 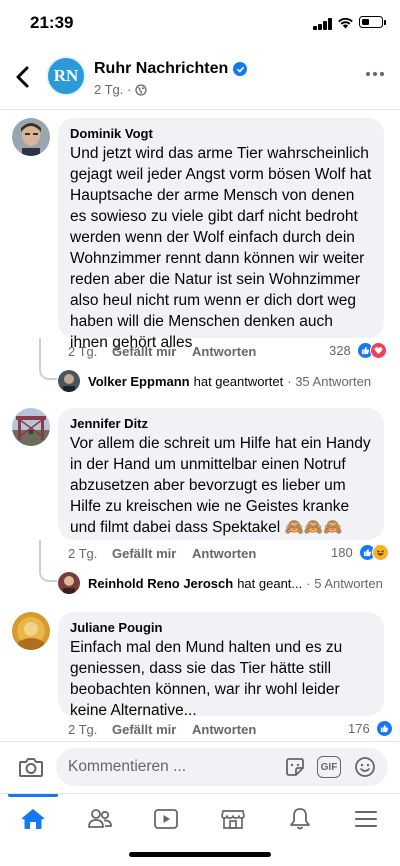 I want to click on home-indicator, so click(x=200, y=854).